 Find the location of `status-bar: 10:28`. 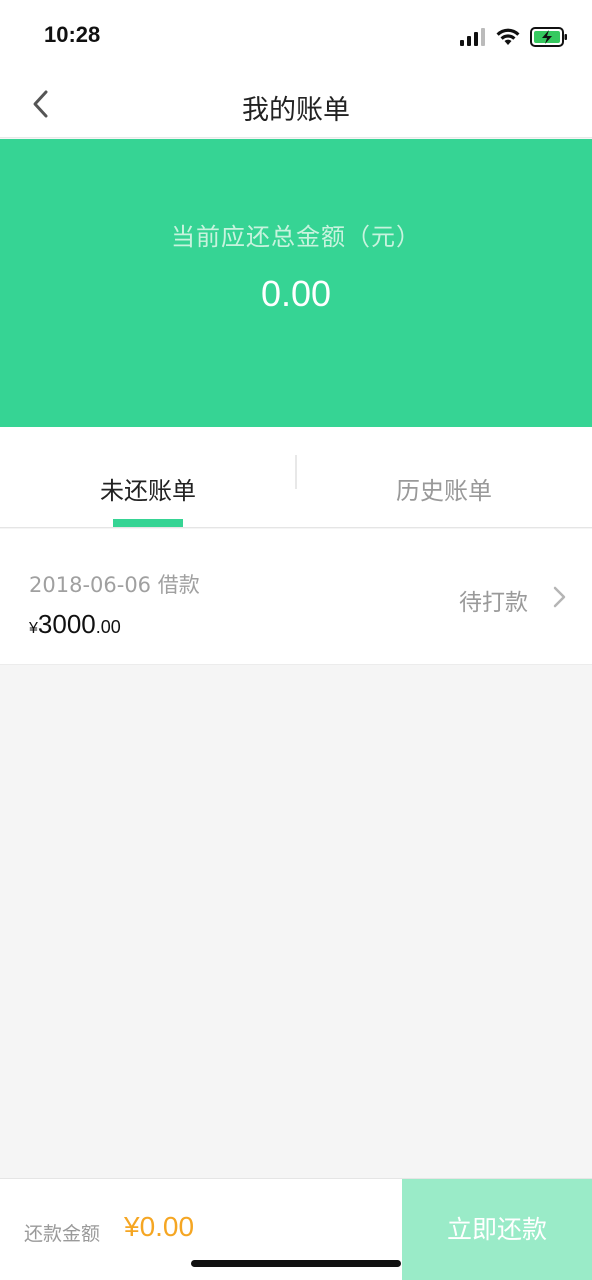

status-bar: 10:28 is located at coordinates (296, 36).